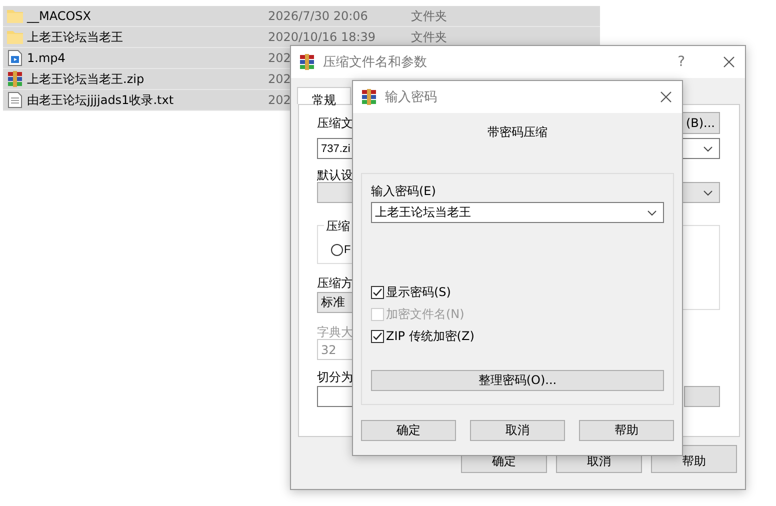 The image size is (776, 506). I want to click on file-date: 2020/10/16 18:39, so click(322, 37).